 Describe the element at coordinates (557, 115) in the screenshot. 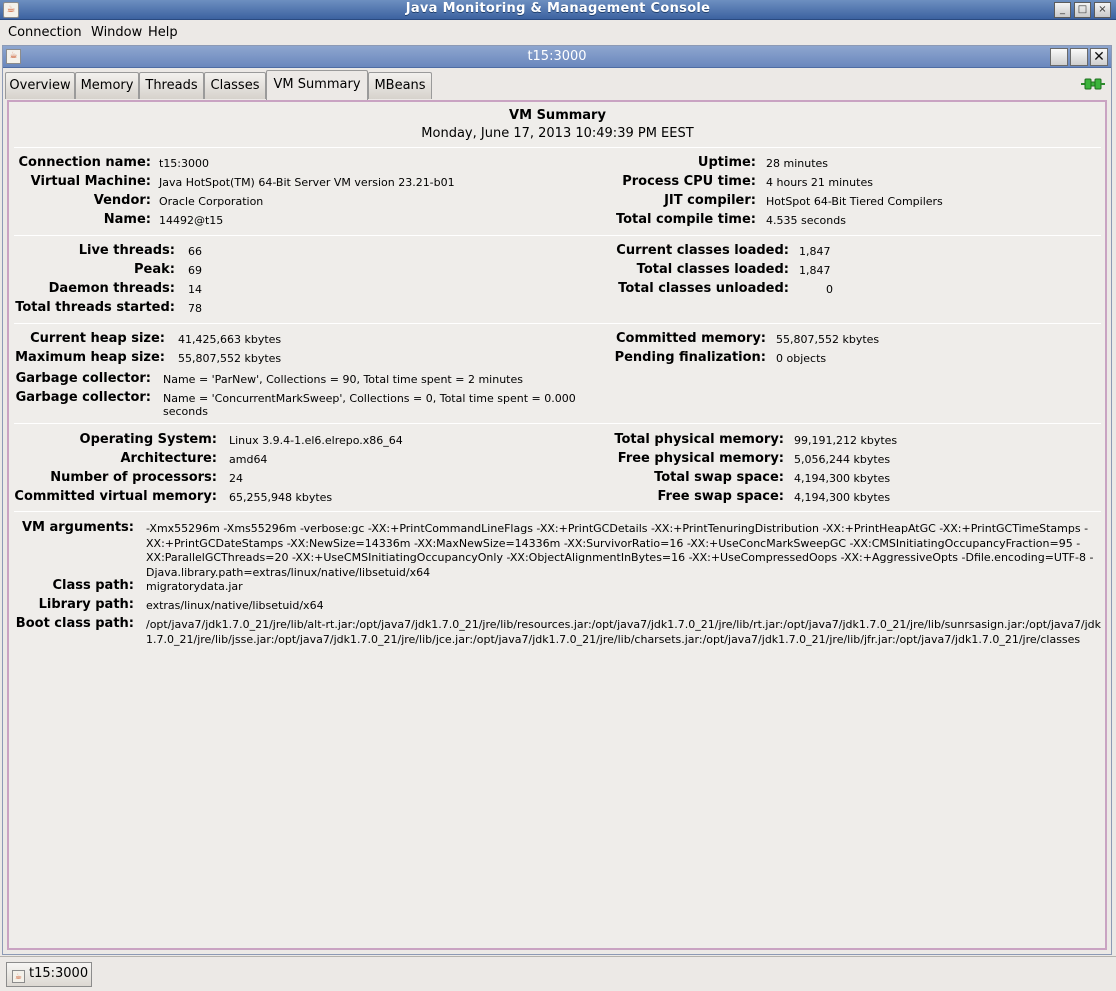

I see `summary-title: VM Summary` at that location.